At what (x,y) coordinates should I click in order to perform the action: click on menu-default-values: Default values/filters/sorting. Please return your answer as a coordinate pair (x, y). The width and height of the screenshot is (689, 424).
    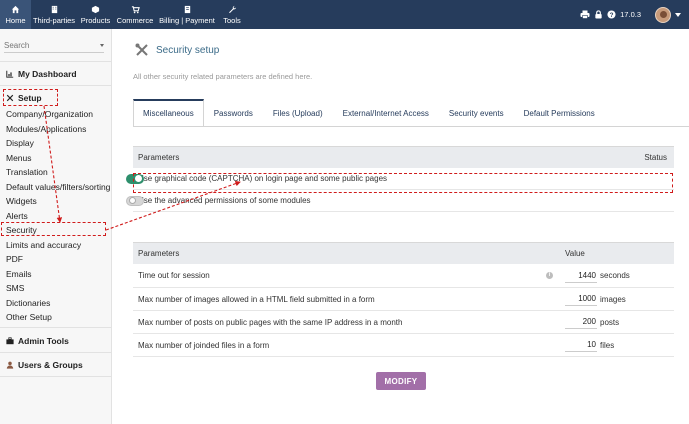
    Looking at the image, I should click on (58, 187).